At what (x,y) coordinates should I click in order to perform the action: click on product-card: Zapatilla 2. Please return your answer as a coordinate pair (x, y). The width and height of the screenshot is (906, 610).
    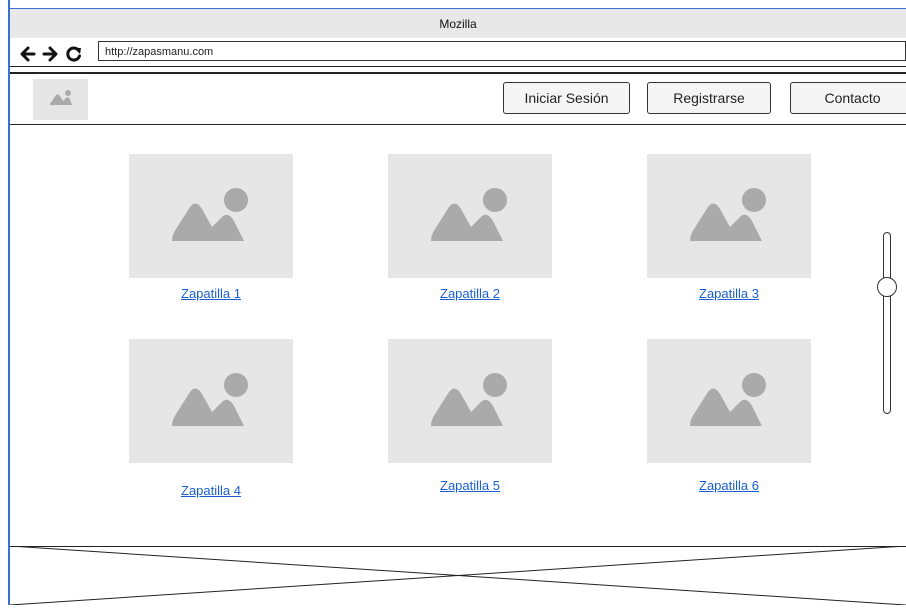
    Looking at the image, I should click on (470, 227).